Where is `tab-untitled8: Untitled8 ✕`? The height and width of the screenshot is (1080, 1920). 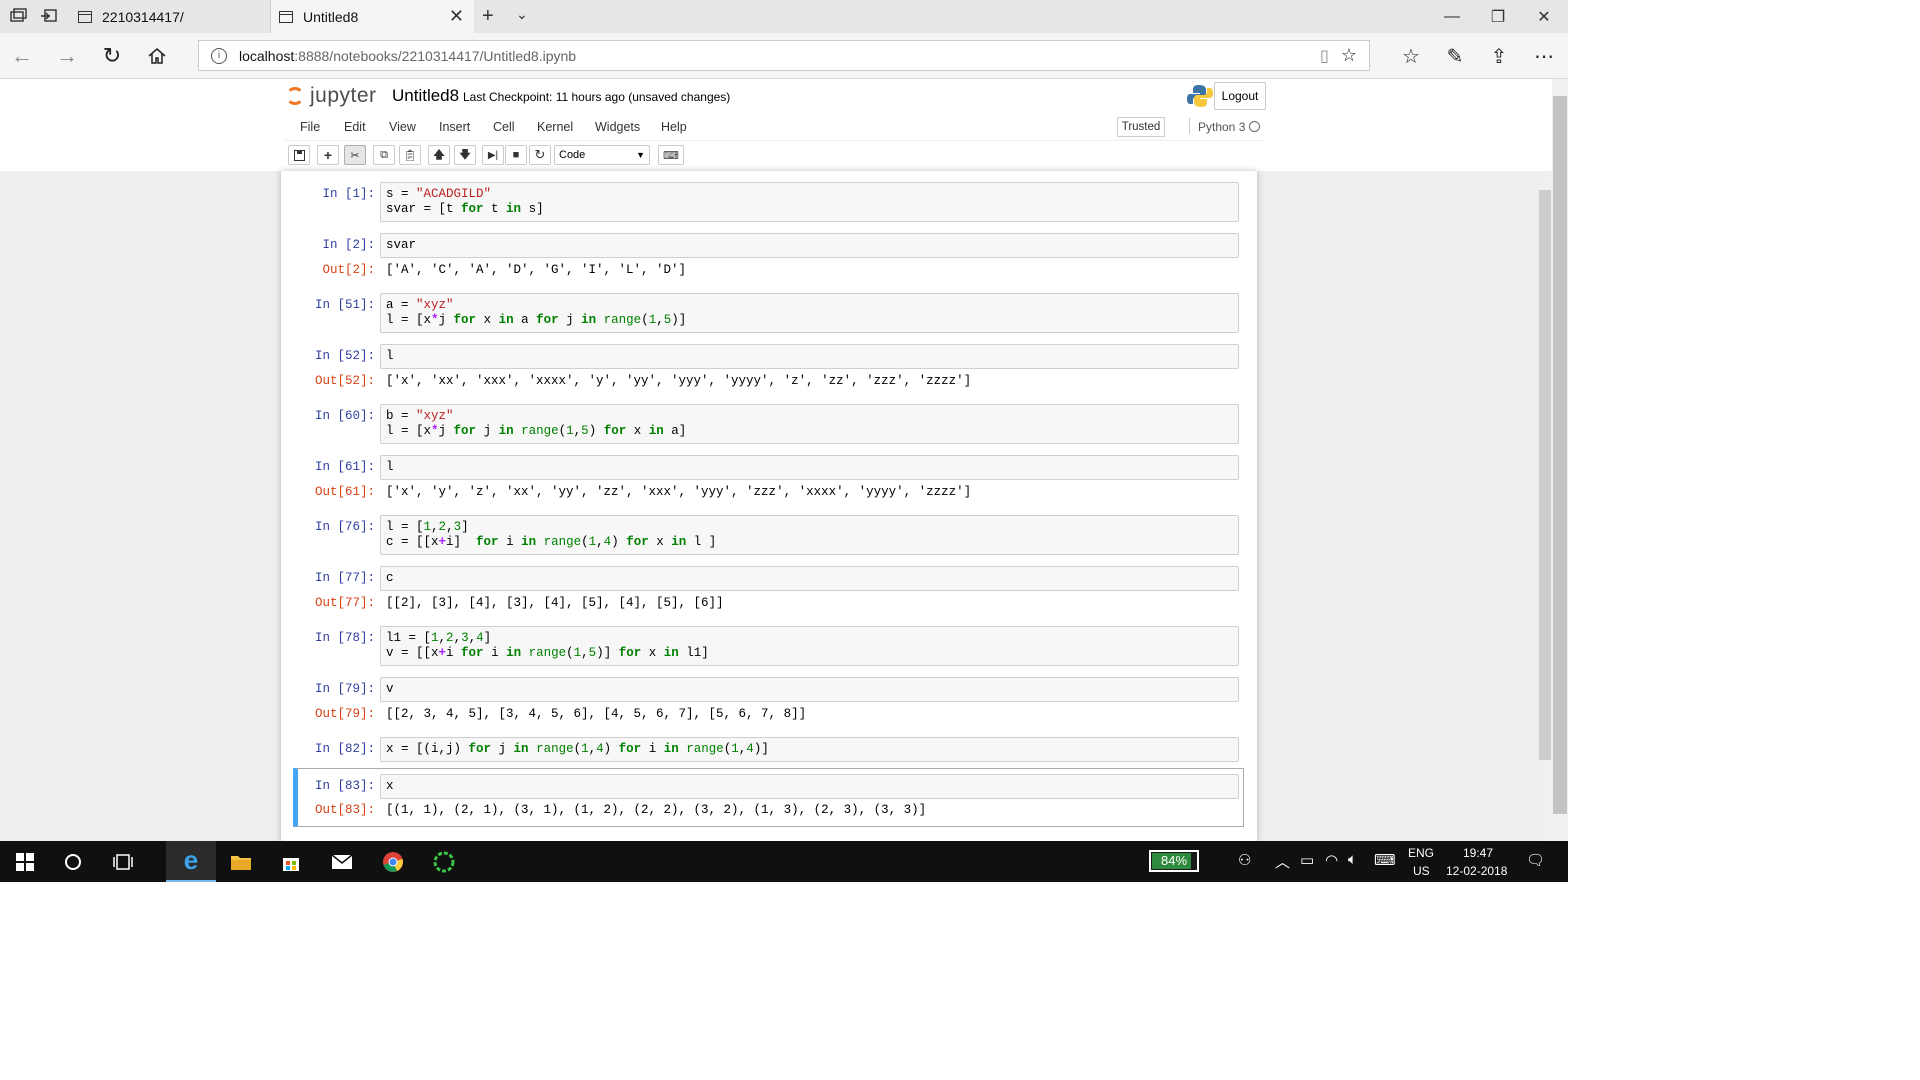 tab-untitled8: Untitled8 ✕ is located at coordinates (372, 16).